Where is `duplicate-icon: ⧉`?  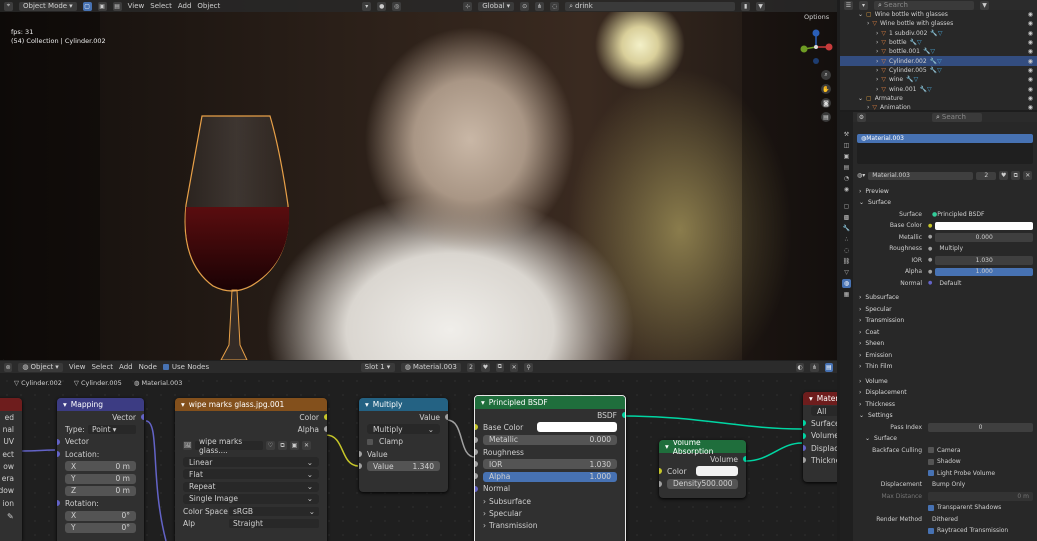 duplicate-icon: ⧉ is located at coordinates (1016, 176).